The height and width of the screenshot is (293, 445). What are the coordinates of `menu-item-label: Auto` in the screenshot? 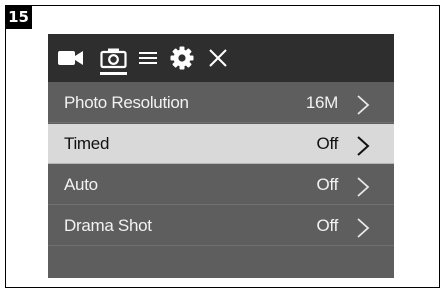 It's located at (81, 184).